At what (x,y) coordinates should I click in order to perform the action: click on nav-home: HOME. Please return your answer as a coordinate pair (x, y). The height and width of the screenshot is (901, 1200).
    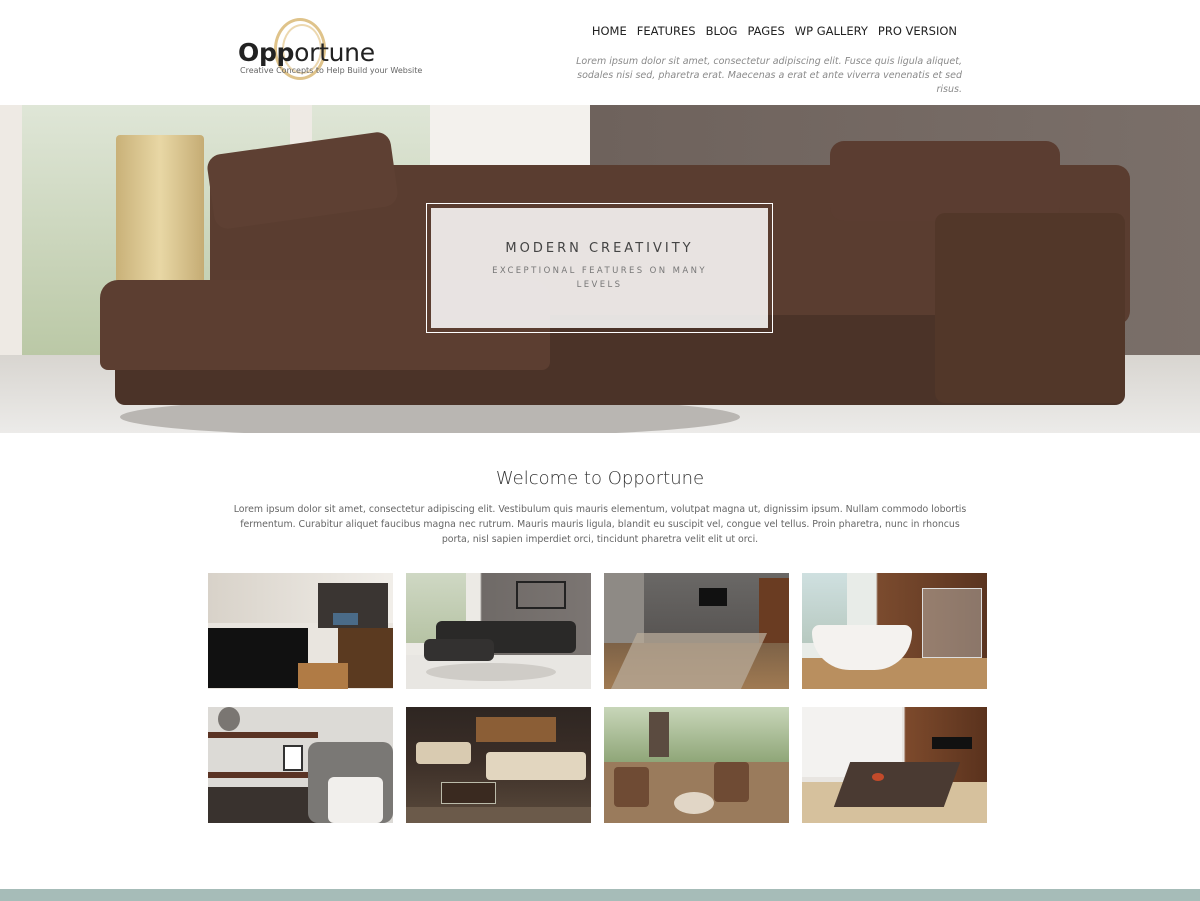
    Looking at the image, I should click on (609, 31).